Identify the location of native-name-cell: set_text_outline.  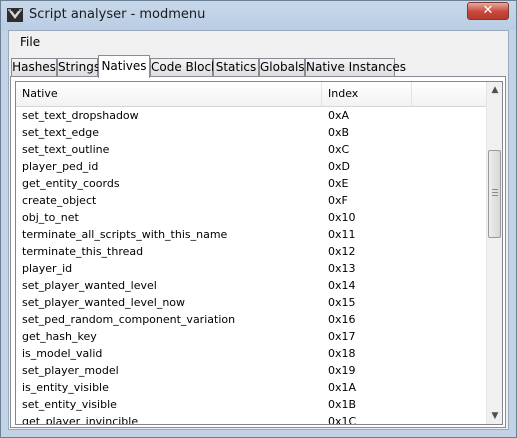
(66, 149).